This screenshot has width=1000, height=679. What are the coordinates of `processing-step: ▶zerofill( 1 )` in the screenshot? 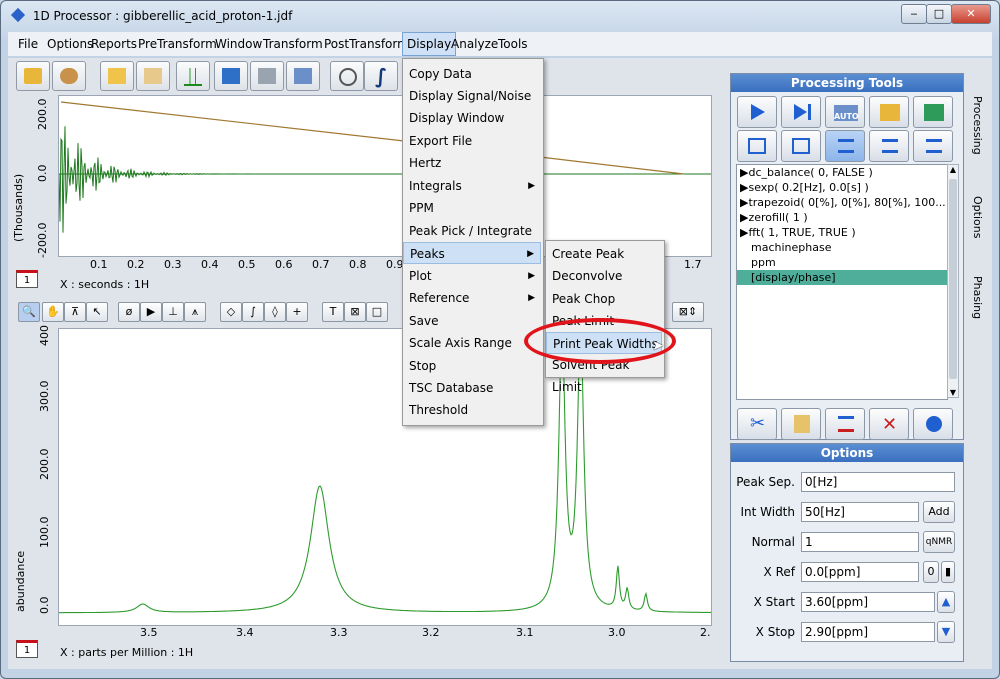 It's located at (842, 217).